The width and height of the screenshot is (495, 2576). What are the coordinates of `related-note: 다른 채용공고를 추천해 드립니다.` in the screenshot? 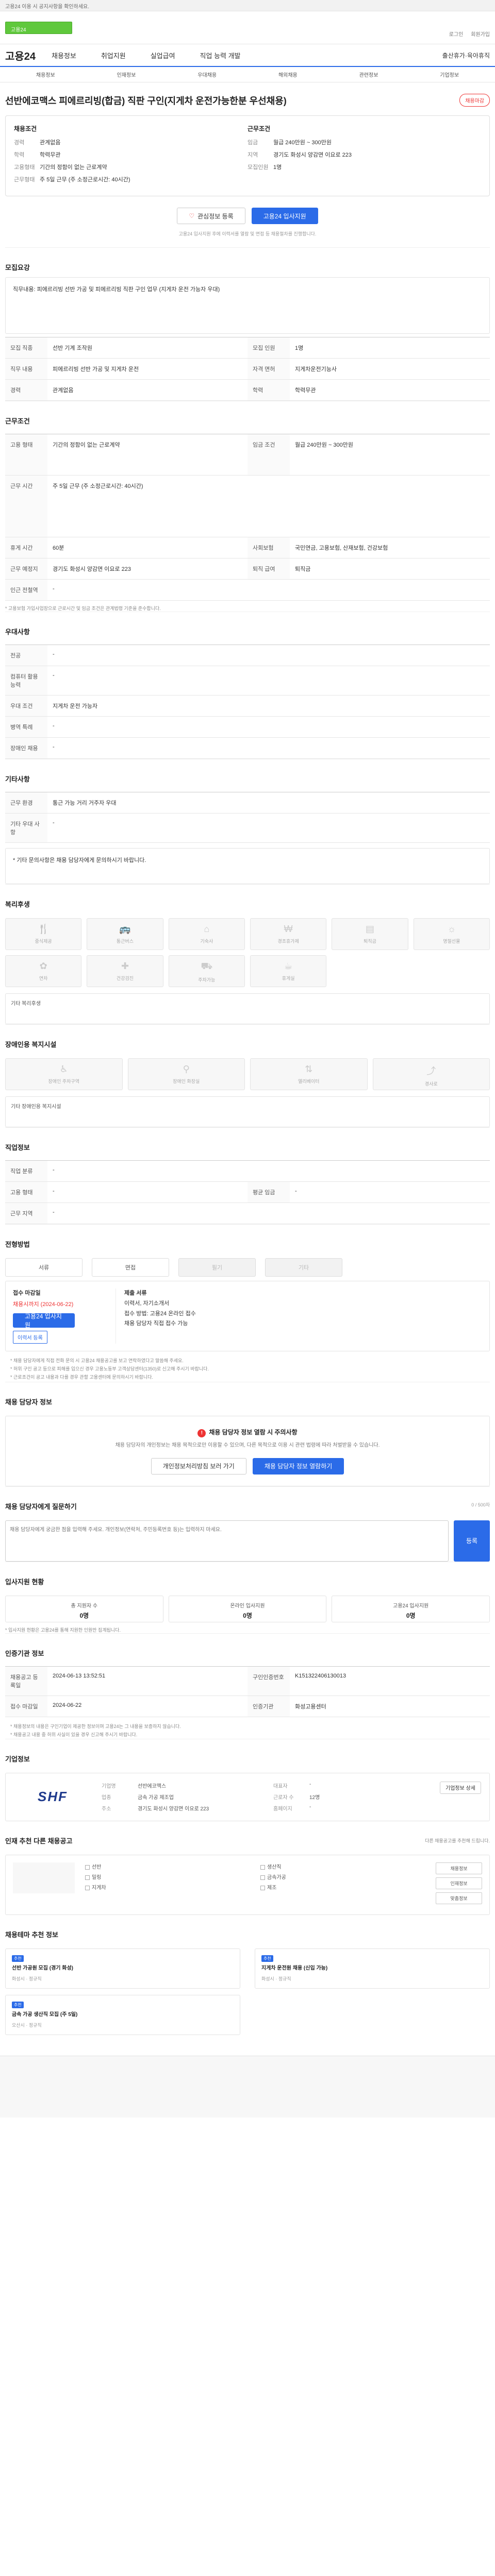 It's located at (457, 1840).